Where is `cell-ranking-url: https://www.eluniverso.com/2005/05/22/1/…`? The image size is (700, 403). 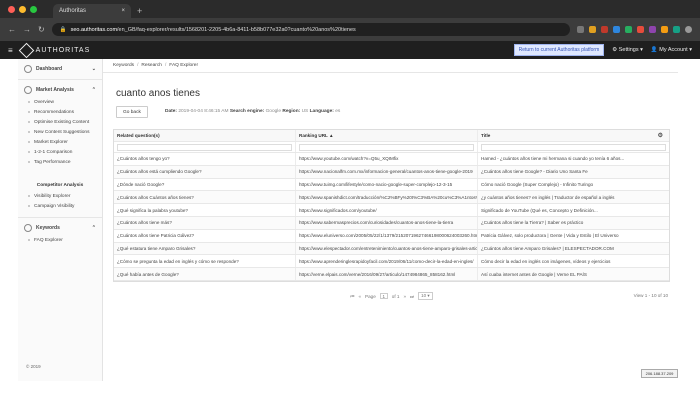 cell-ranking-url: https://www.eluniverso.com/2005/05/22/1/… is located at coordinates (387, 235).